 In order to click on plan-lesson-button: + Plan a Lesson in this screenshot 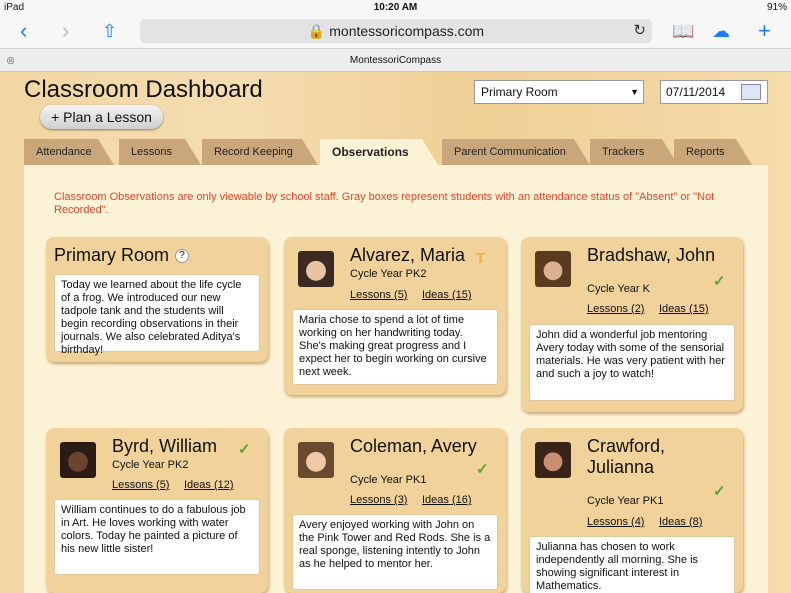, I will do `click(101, 117)`.